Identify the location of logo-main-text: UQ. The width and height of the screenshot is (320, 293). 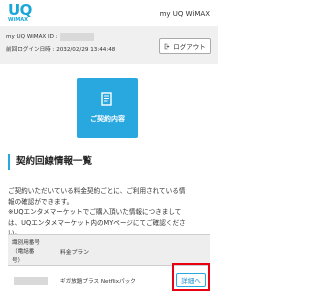
(20, 10).